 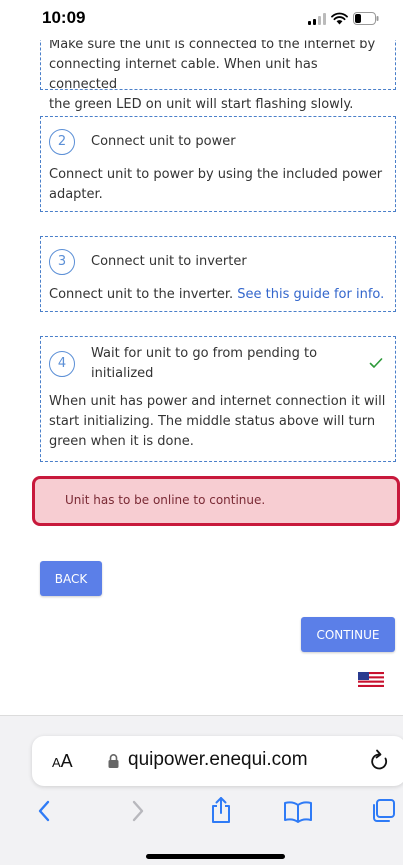 I want to click on cellular-signal-icon, so click(x=317, y=18).